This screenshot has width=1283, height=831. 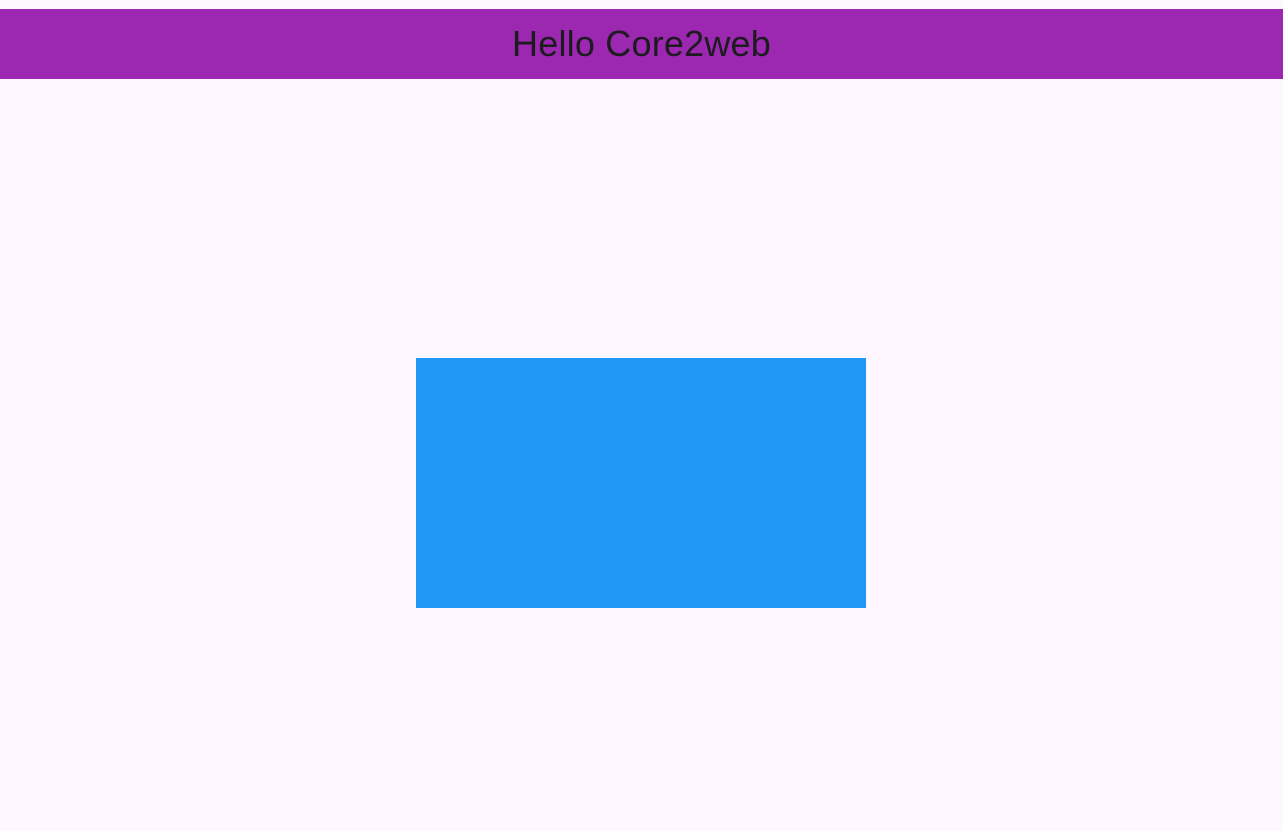 I want to click on app-bar: Hello Core2web, so click(x=641, y=44).